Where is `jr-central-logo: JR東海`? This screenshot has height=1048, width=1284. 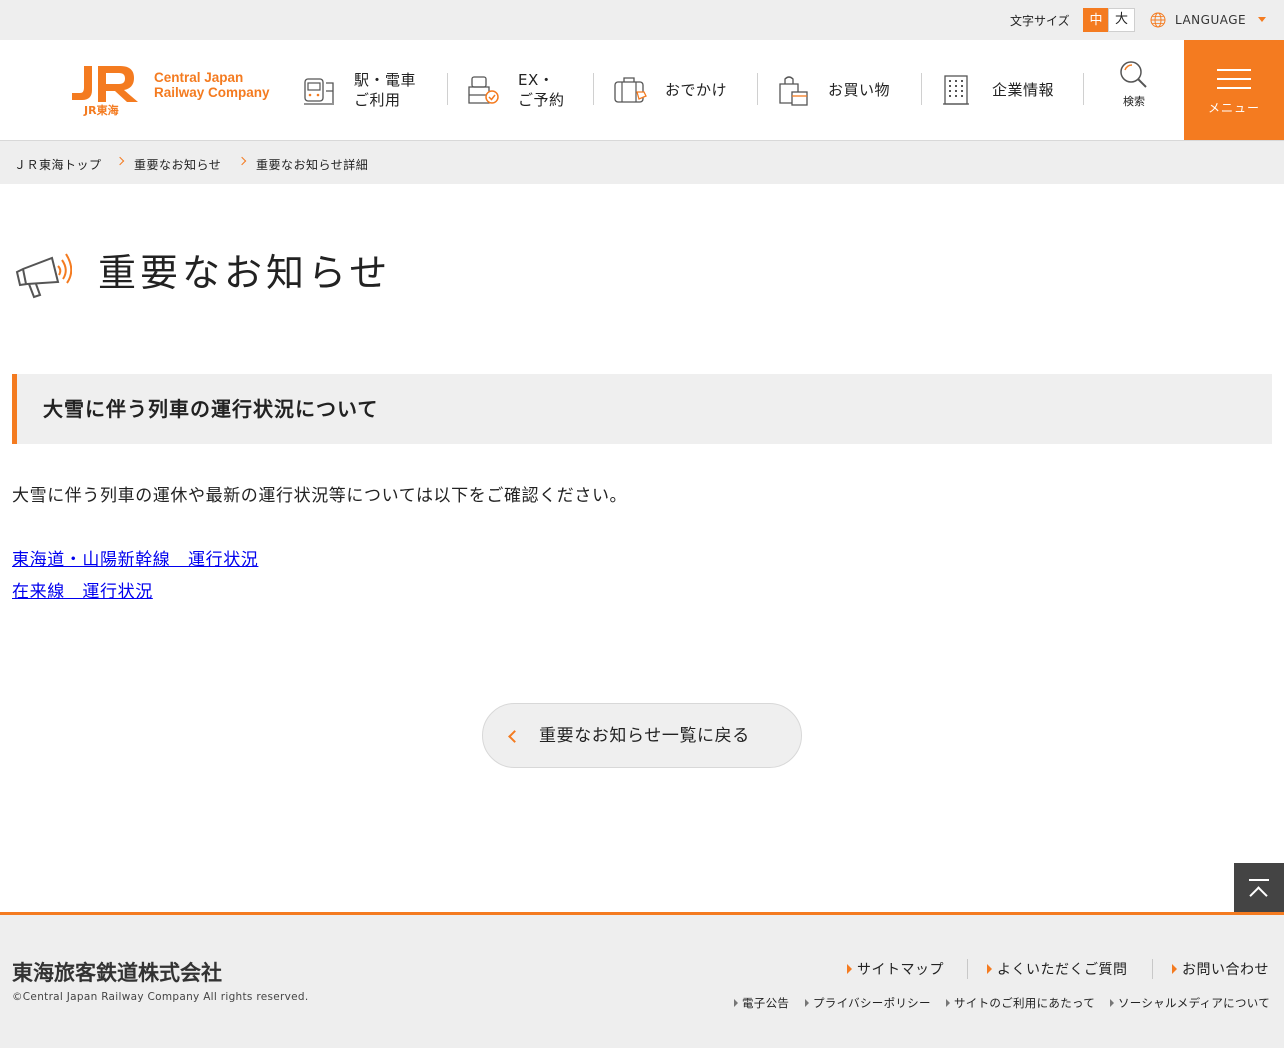 jr-central-logo: JR東海 is located at coordinates (106, 90).